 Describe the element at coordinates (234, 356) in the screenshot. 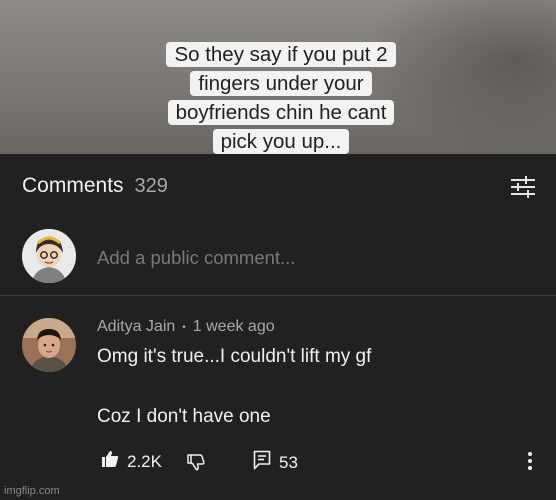

I see `comment-text-line1: Omg it's true...I couldn't lift my gf` at that location.